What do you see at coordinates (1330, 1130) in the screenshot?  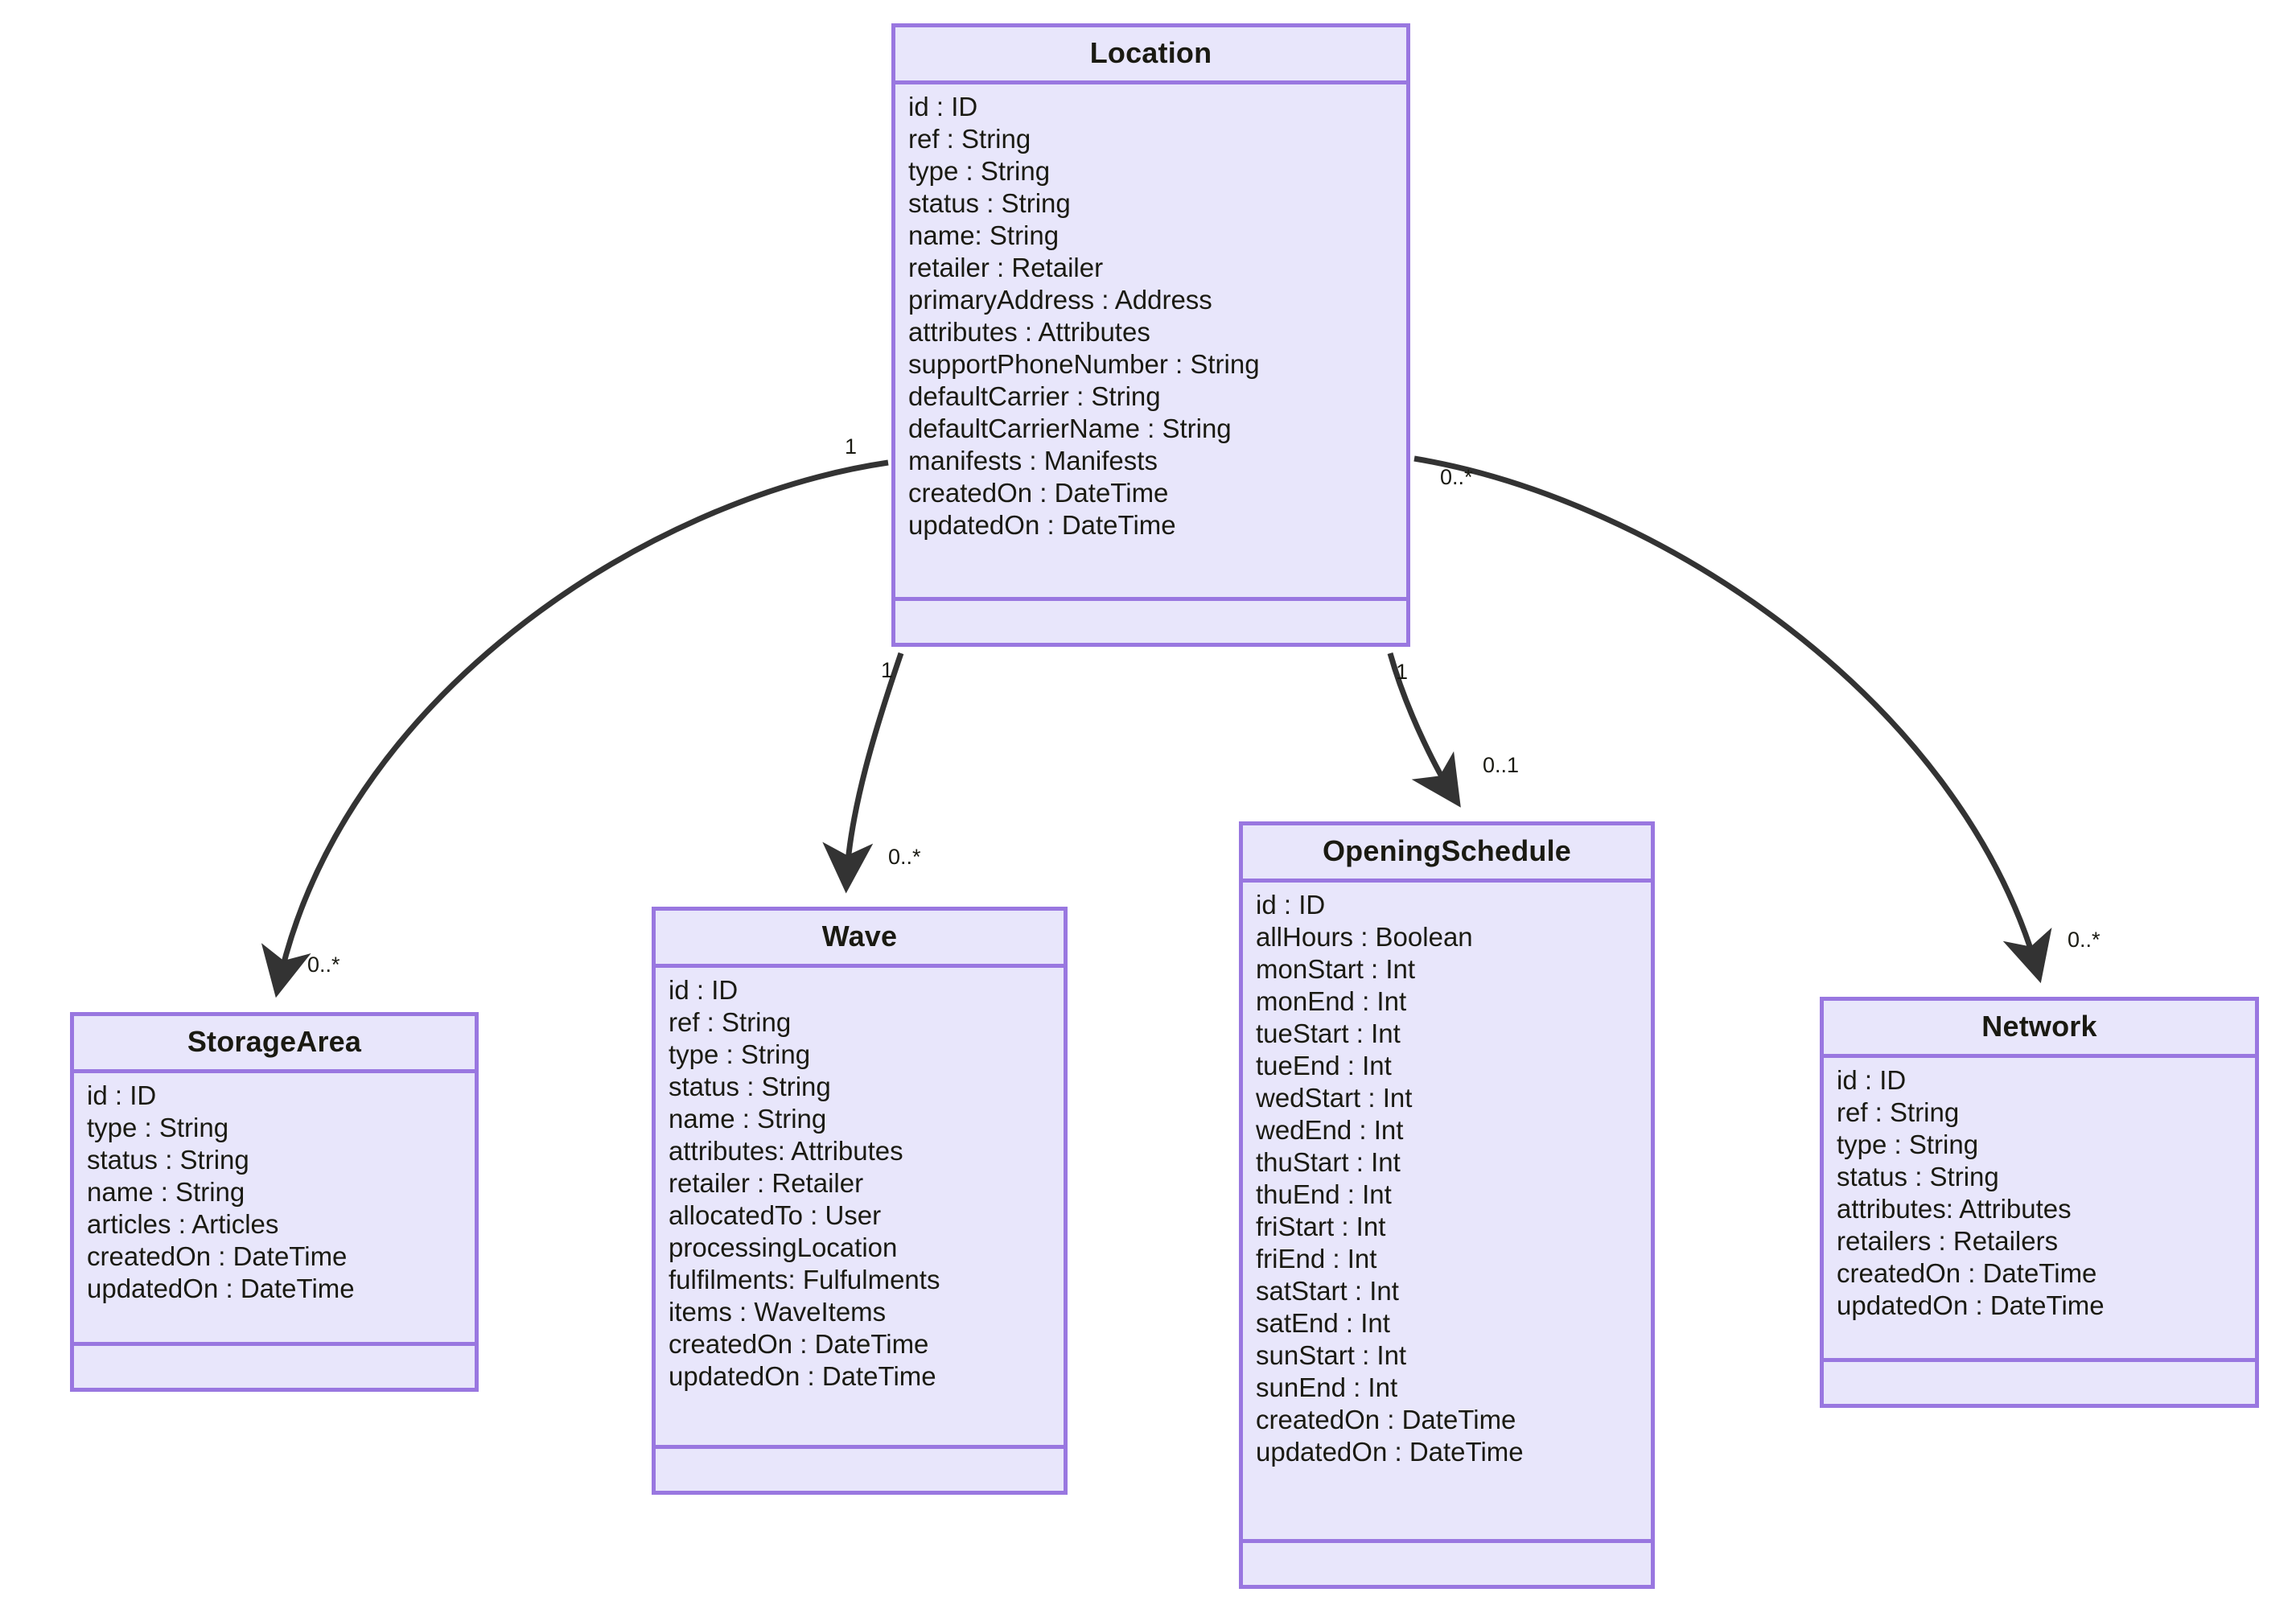 I see `class-attribute-row: wedEnd : Int` at bounding box center [1330, 1130].